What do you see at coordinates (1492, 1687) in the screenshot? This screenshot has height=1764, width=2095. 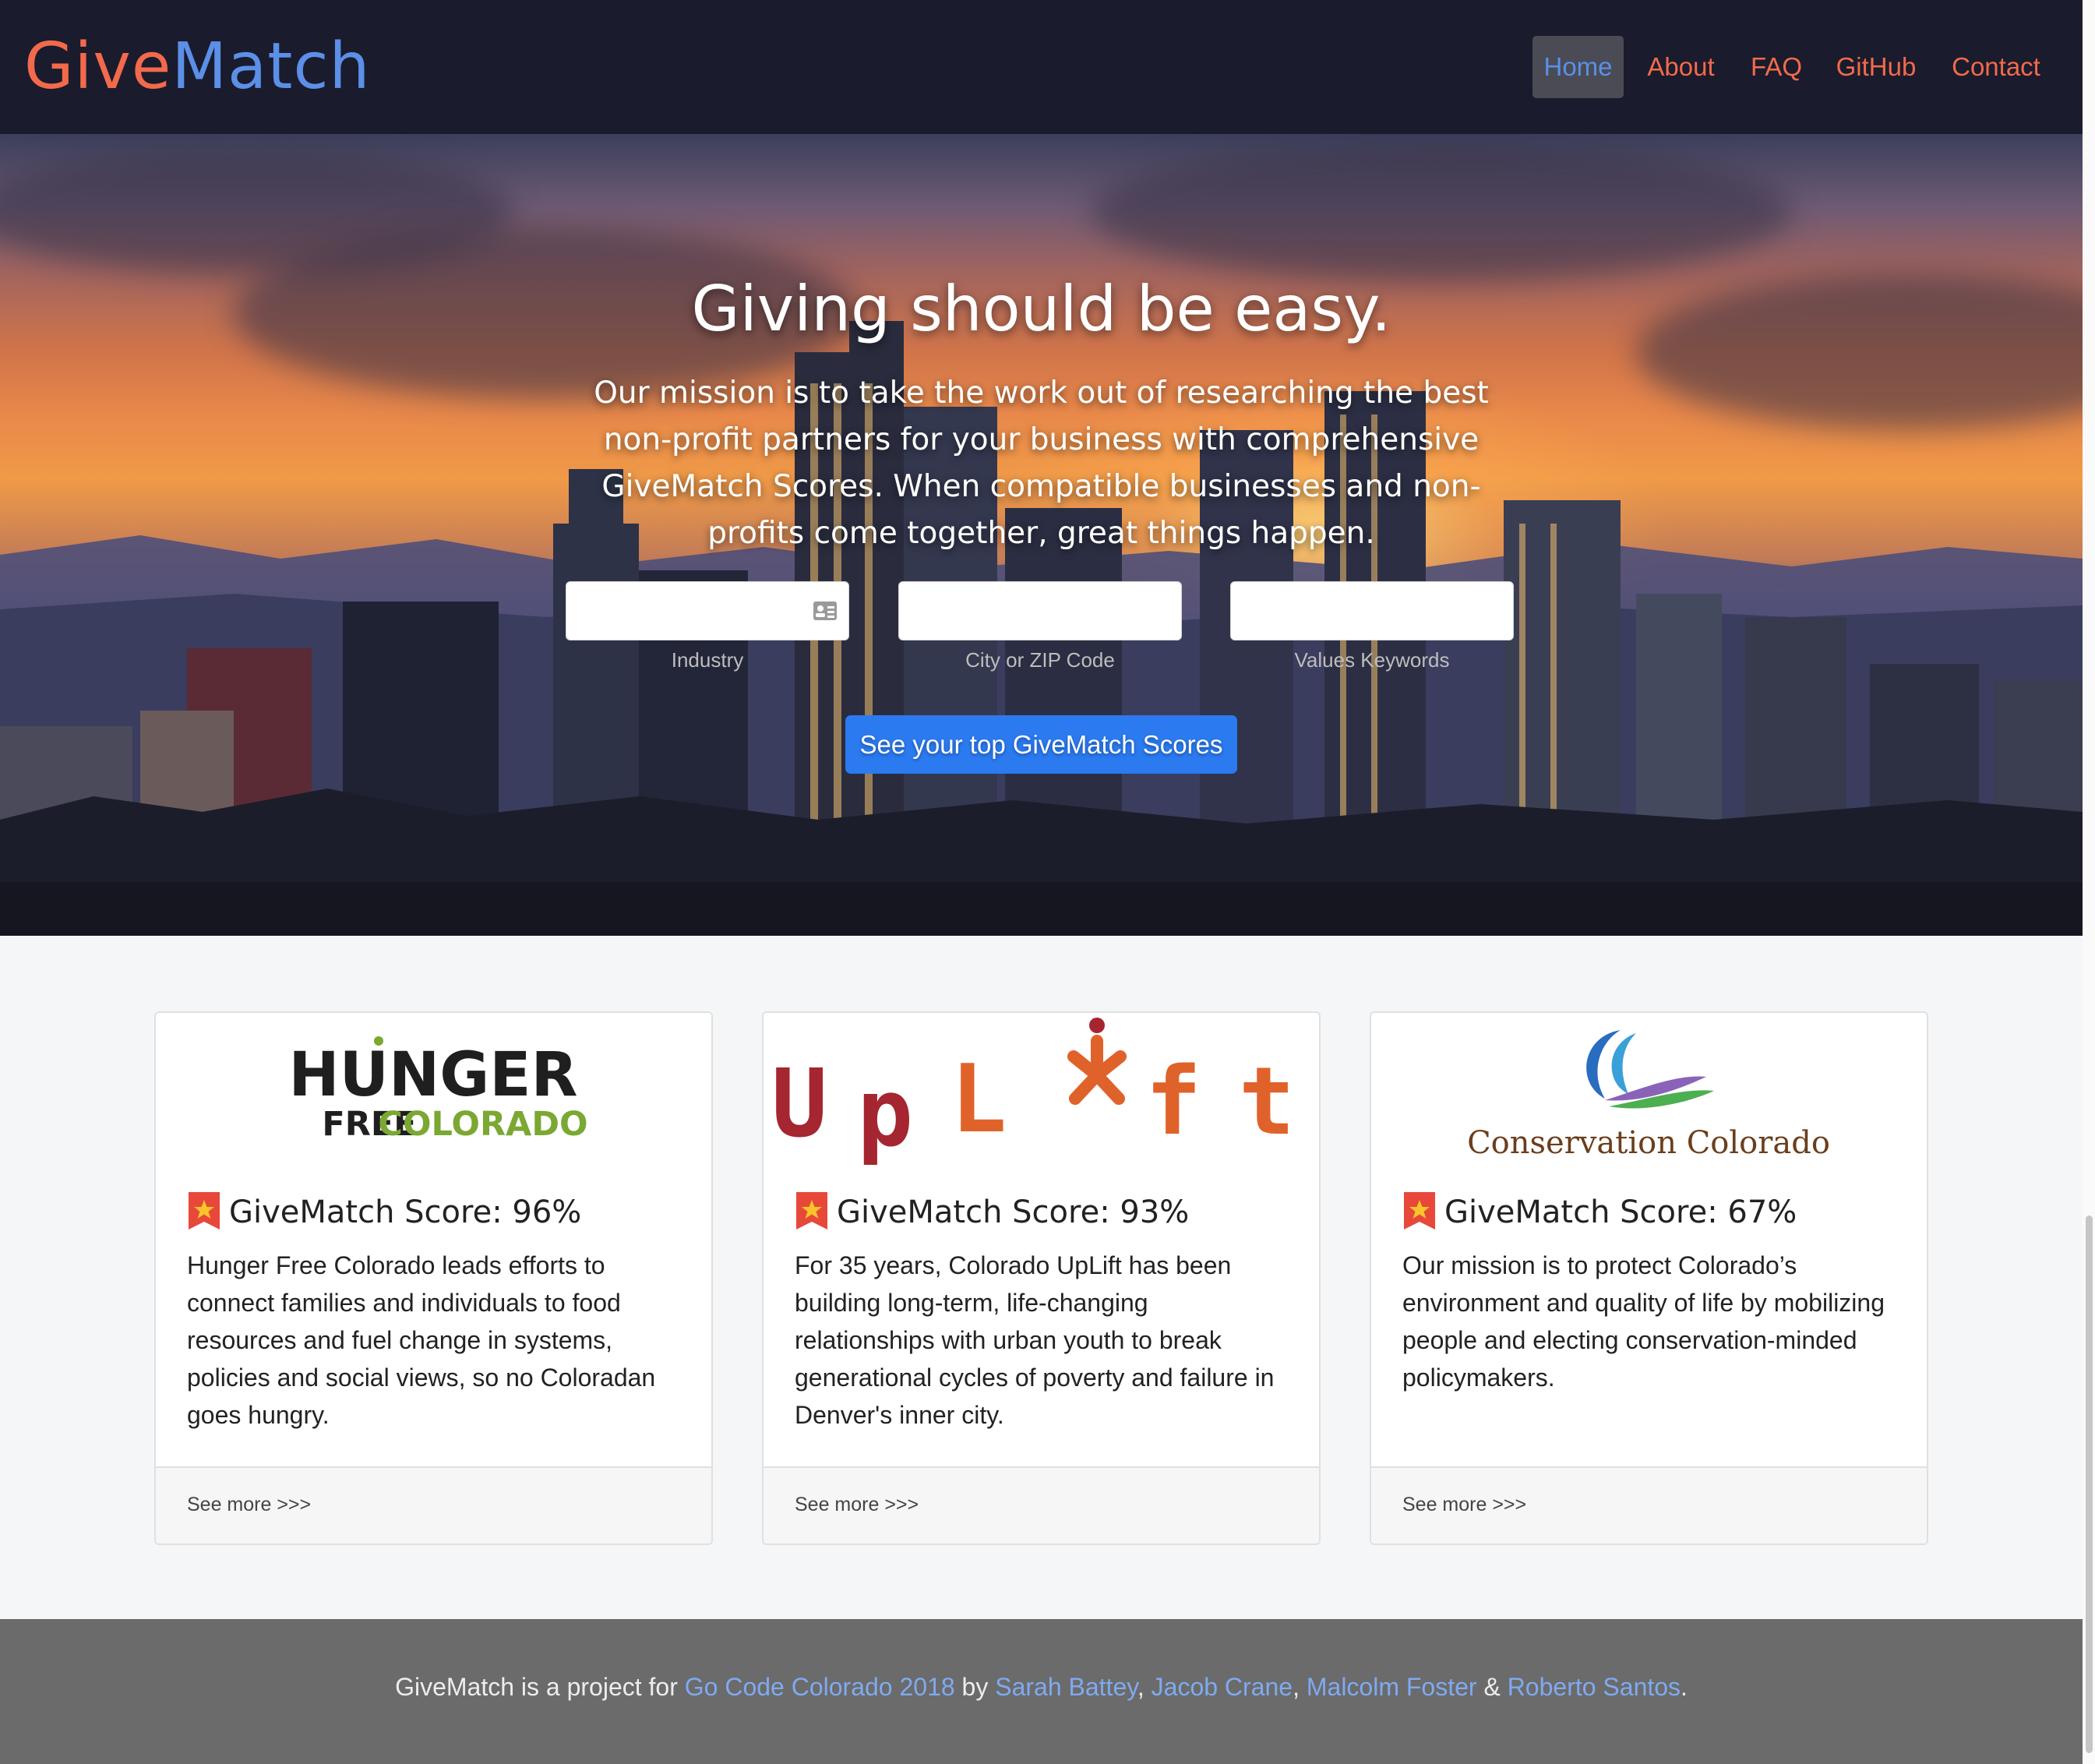 I see `footer-ampersand: &` at bounding box center [1492, 1687].